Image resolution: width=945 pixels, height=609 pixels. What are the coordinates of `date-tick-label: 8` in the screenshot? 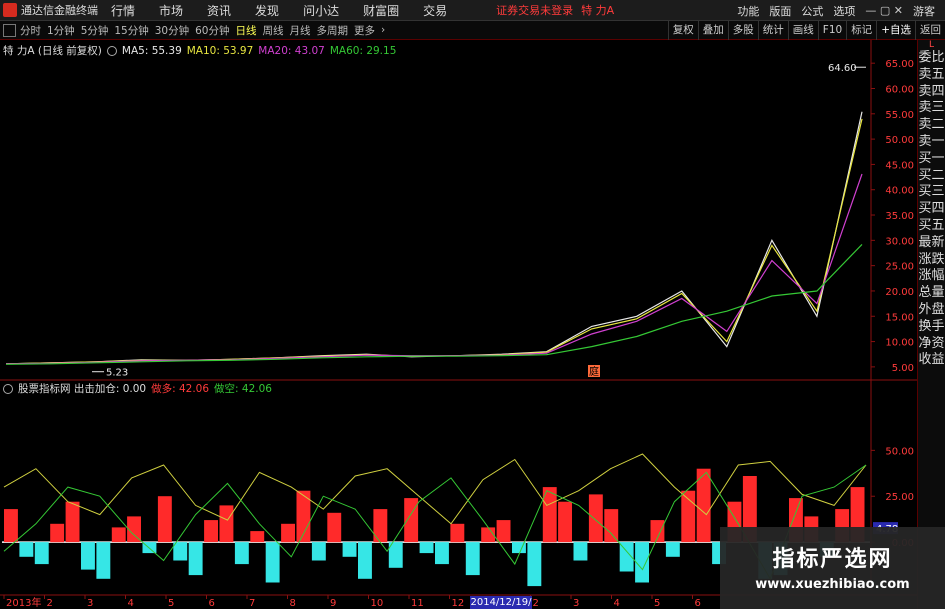 It's located at (293, 603).